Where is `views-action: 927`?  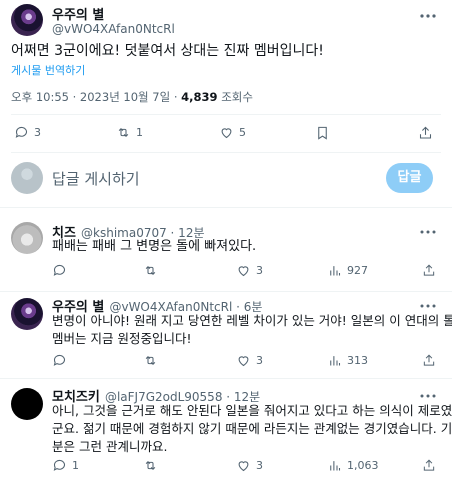 views-action: 927 is located at coordinates (347, 270).